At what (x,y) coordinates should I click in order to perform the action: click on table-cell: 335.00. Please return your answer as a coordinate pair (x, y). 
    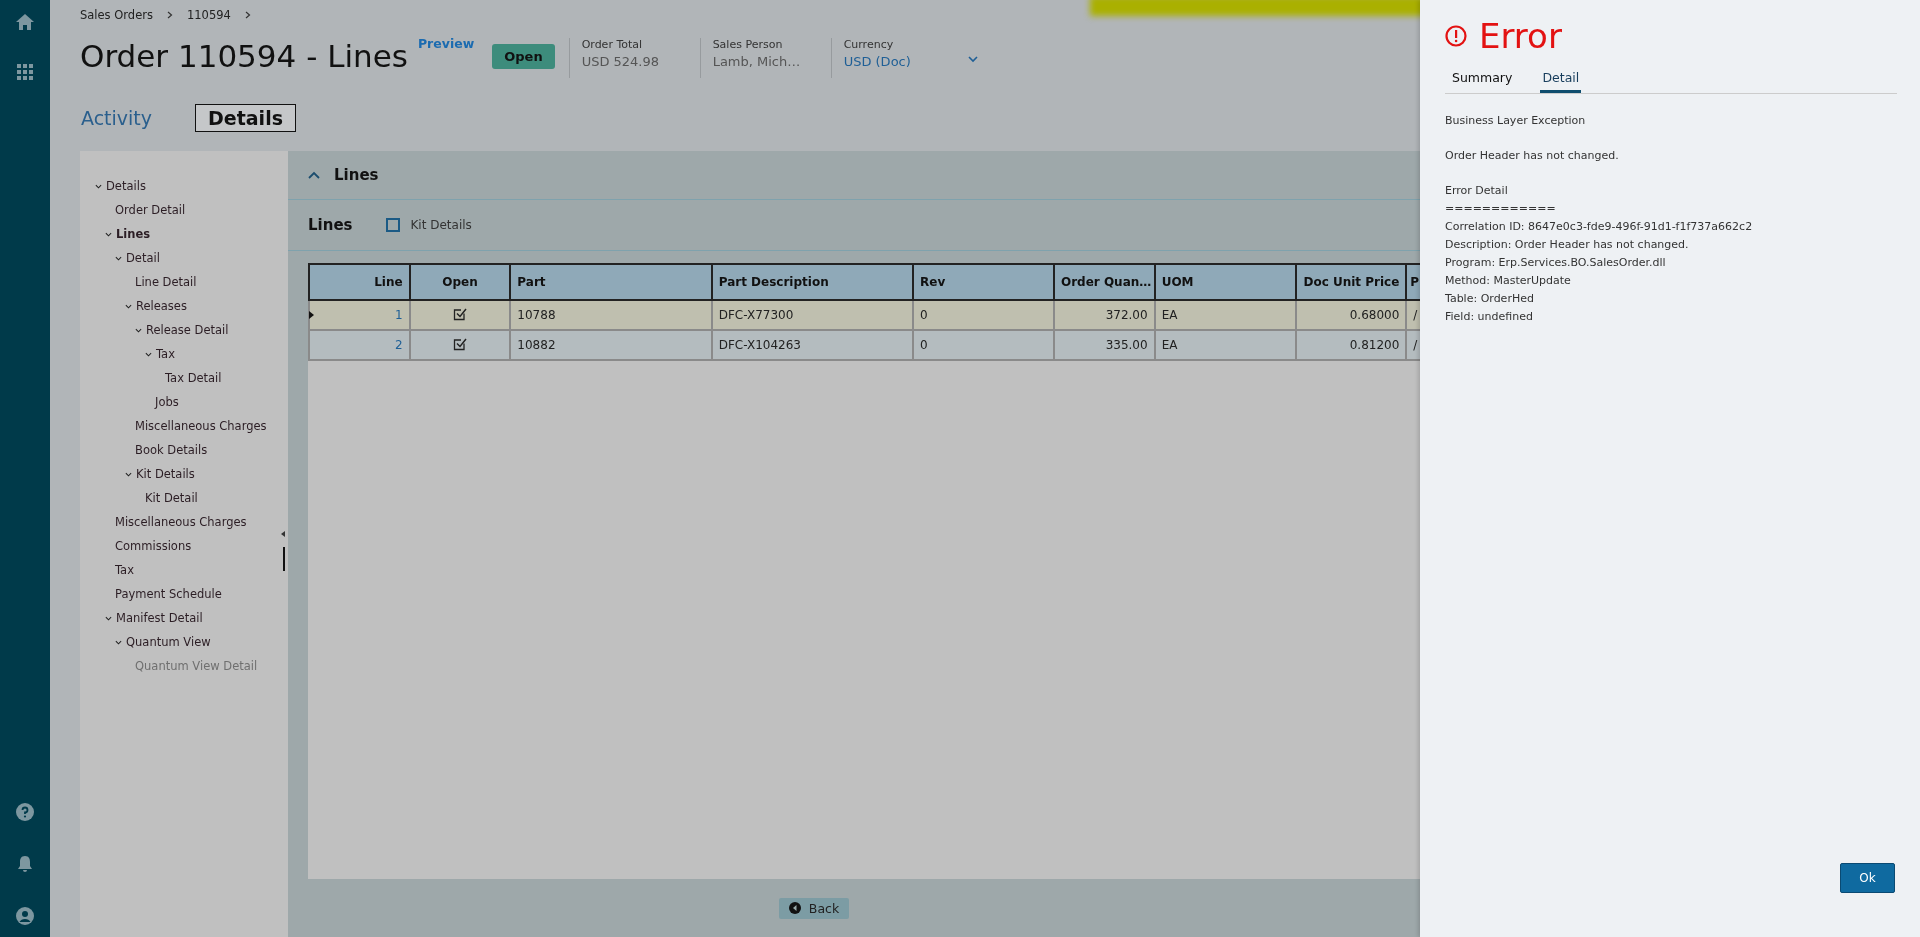
    Looking at the image, I should click on (1126, 345).